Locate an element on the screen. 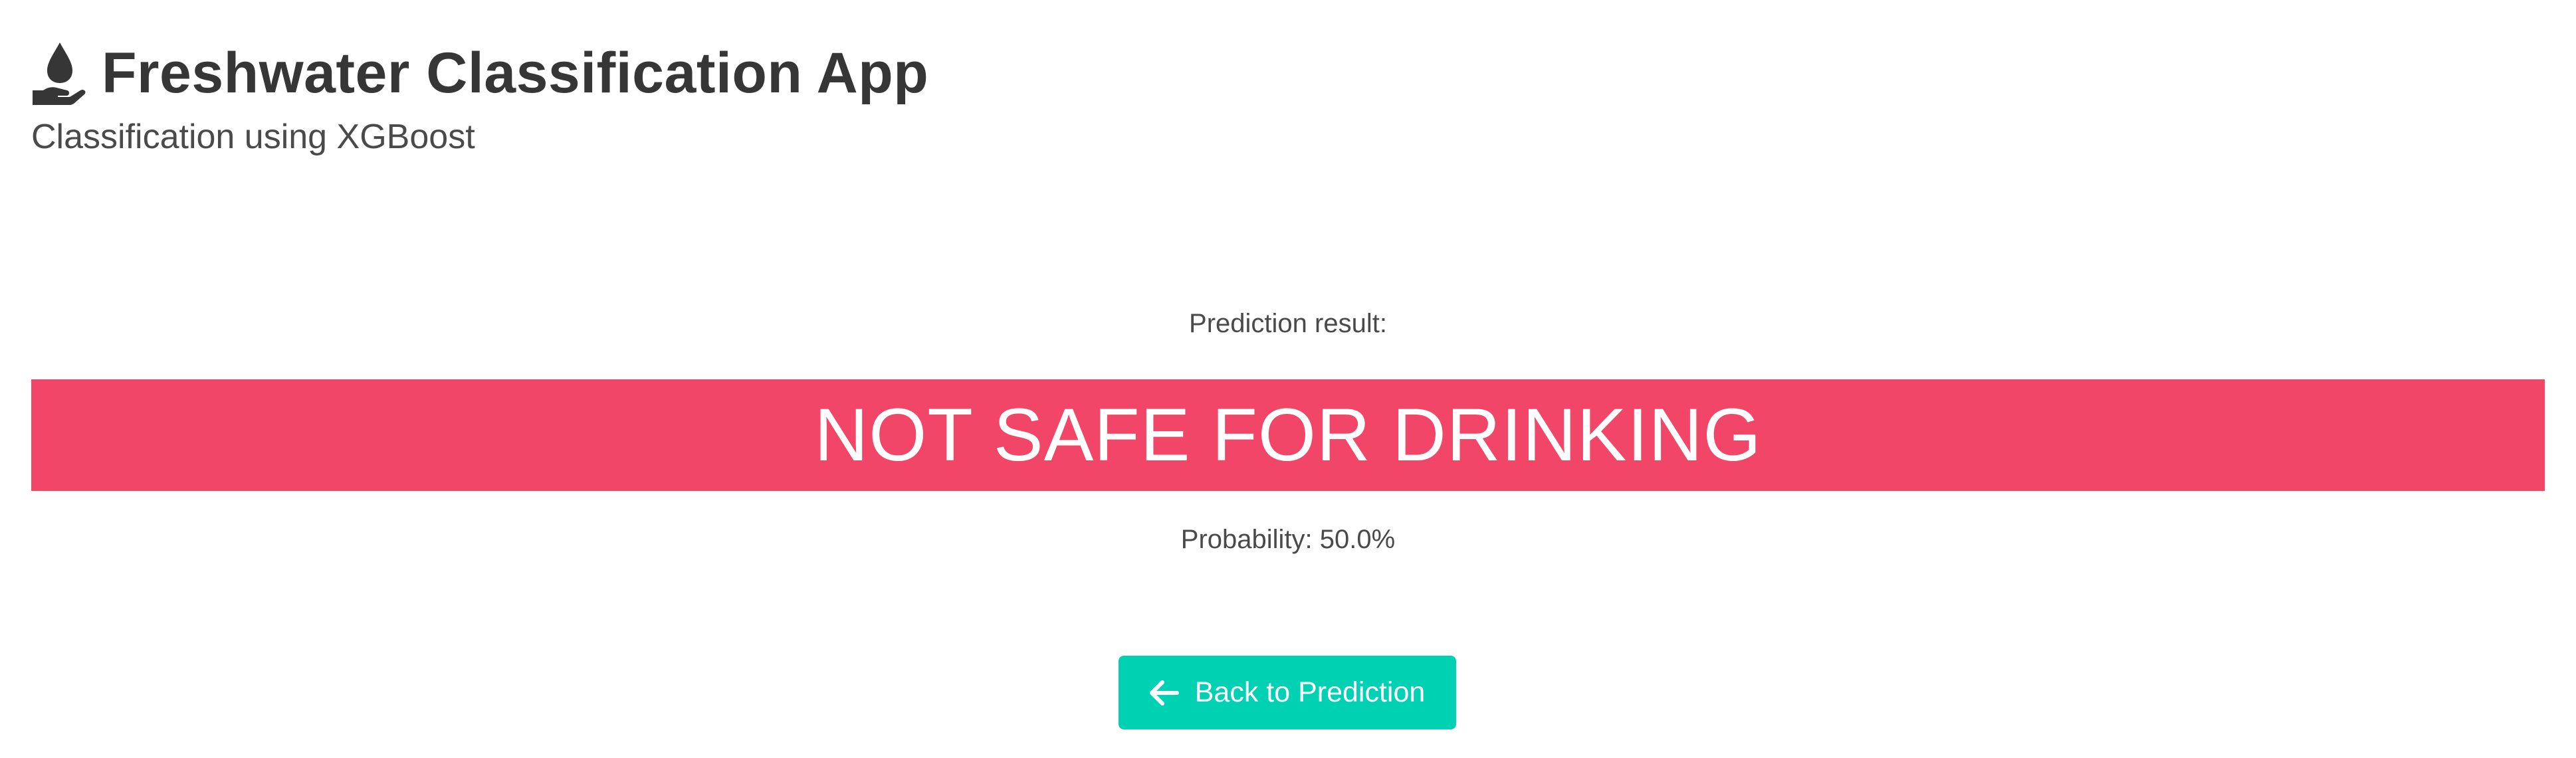 This screenshot has width=2576, height=758. prediction-result-text: NOT SAFE FOR DRINKING is located at coordinates (1288, 435).